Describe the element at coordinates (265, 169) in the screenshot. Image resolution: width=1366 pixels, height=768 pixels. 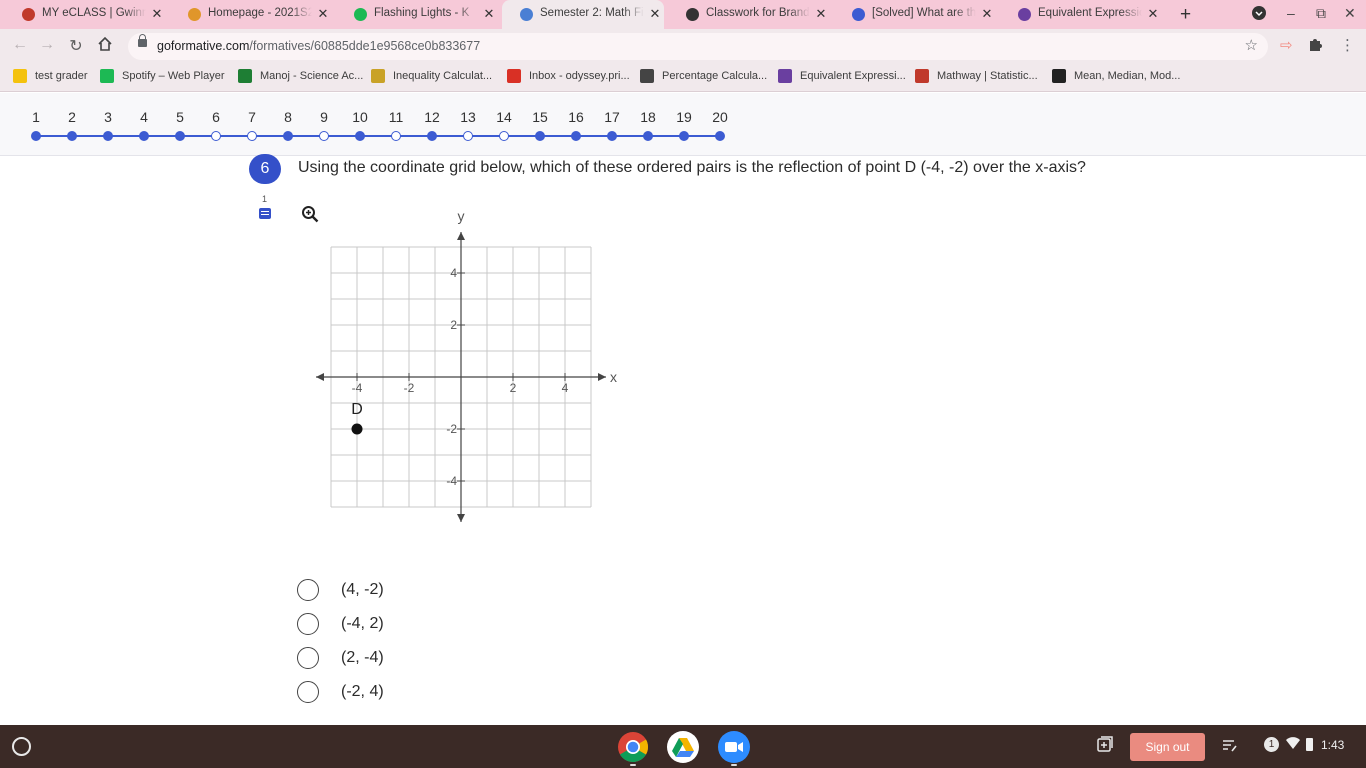
I see `question-number-badge: 6` at that location.